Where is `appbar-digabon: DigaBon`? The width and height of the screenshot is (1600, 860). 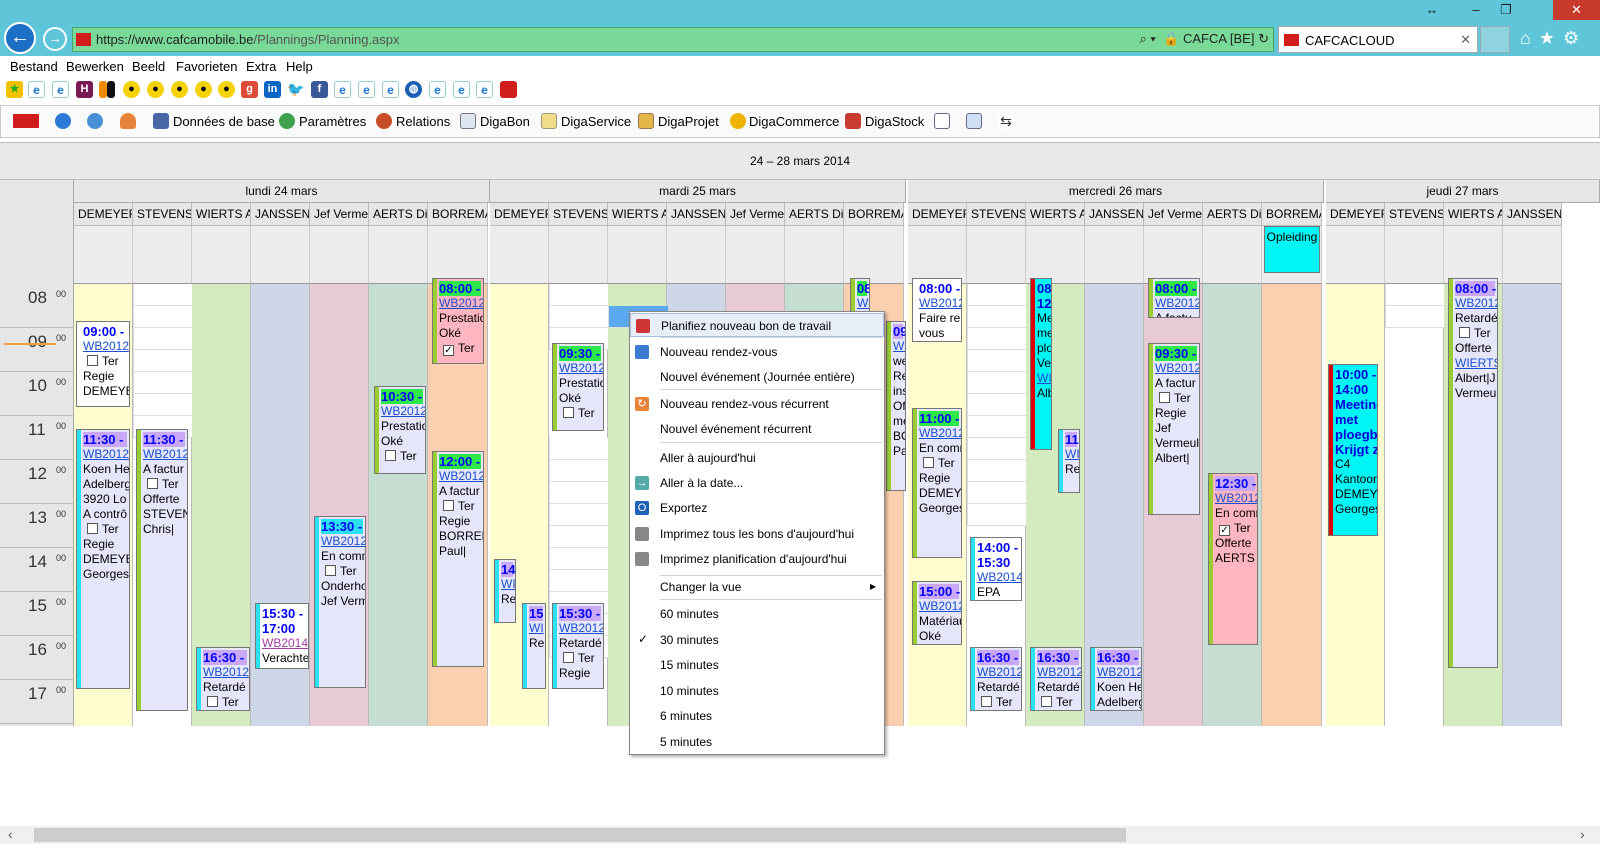
appbar-digabon: DigaBon is located at coordinates (505, 121).